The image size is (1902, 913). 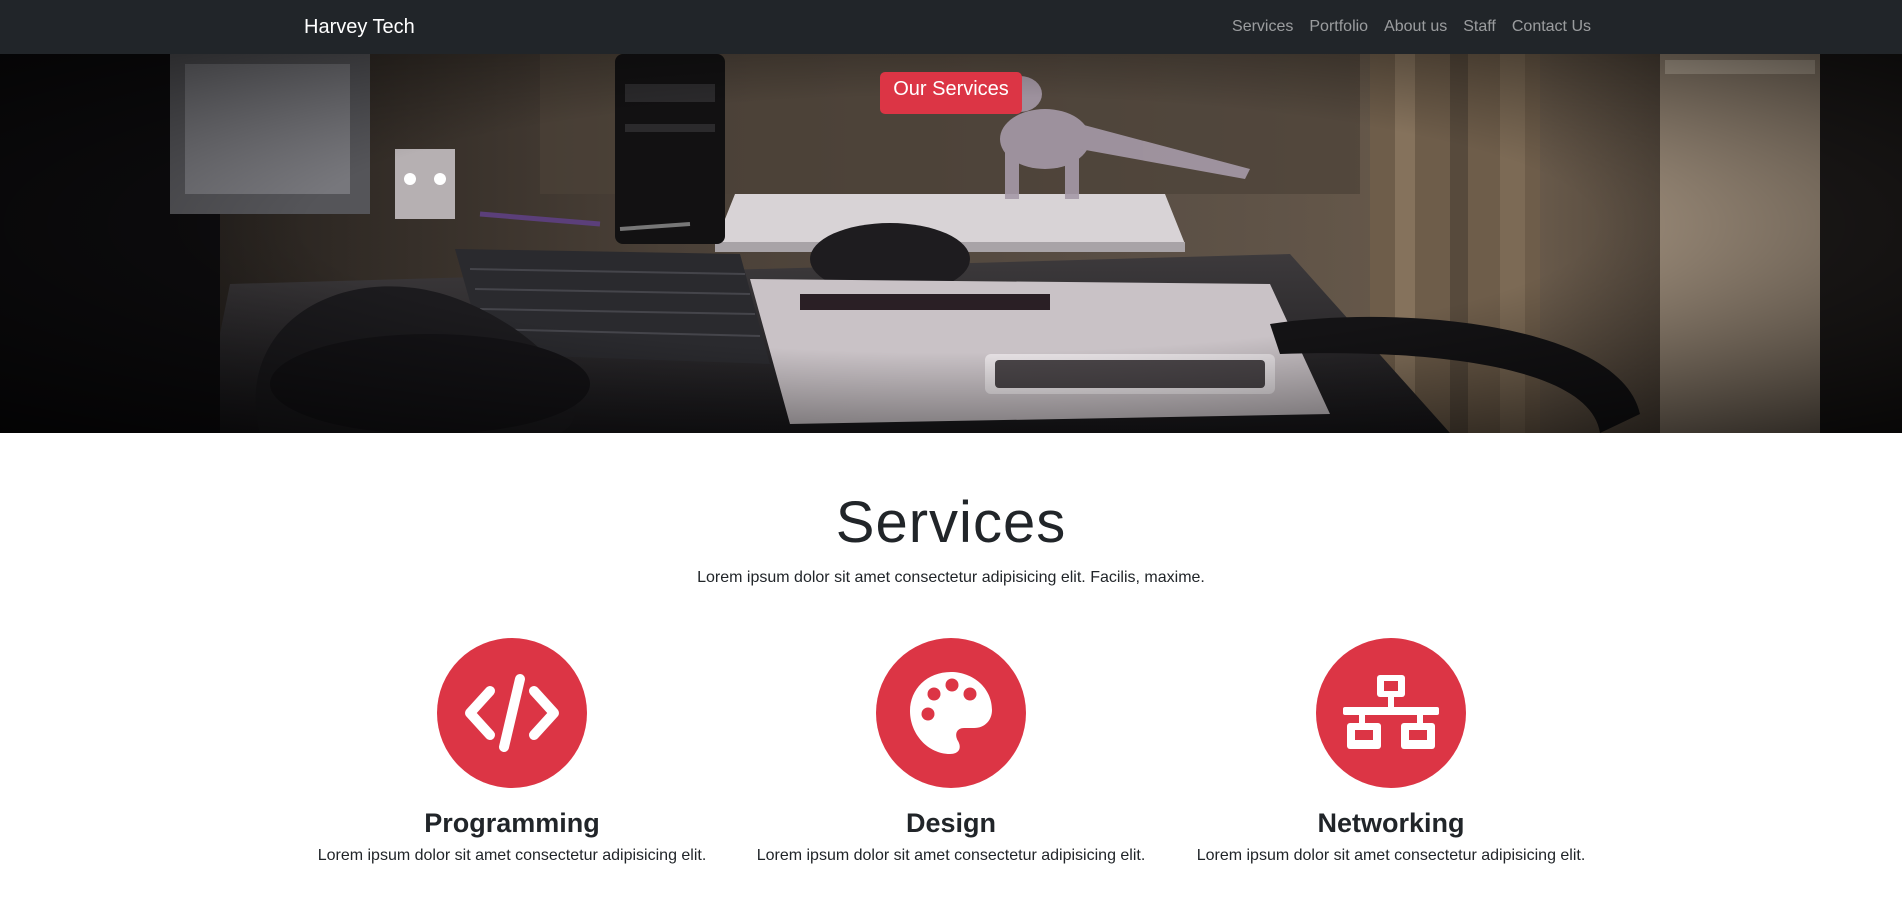 I want to click on our-services-button: Our Services, so click(x=951, y=93).